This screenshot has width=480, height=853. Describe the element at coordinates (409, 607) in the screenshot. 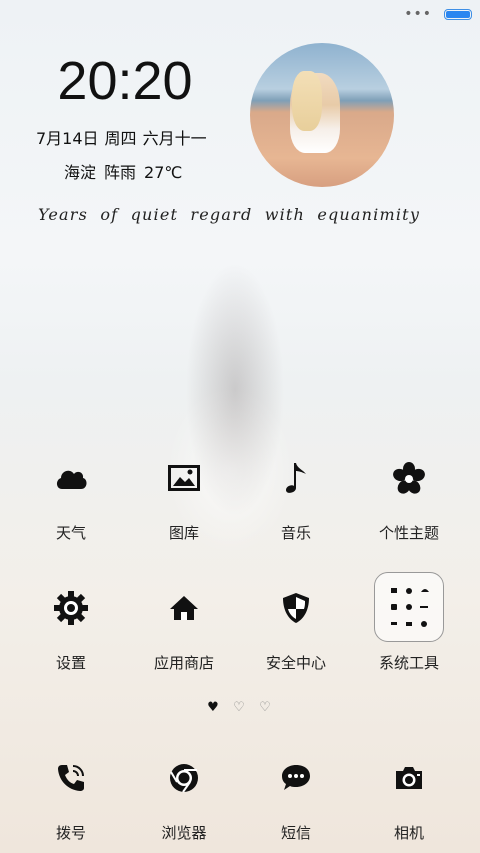

I see `folder-icon` at that location.